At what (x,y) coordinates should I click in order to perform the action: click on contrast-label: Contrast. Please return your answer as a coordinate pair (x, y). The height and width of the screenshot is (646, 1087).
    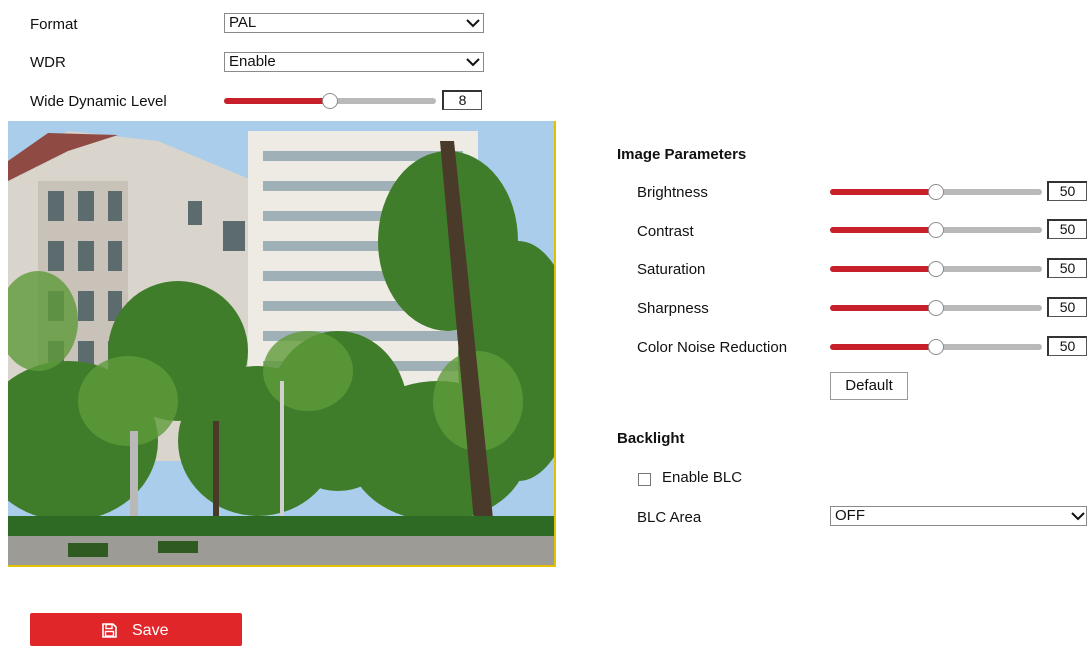
    Looking at the image, I should click on (665, 231).